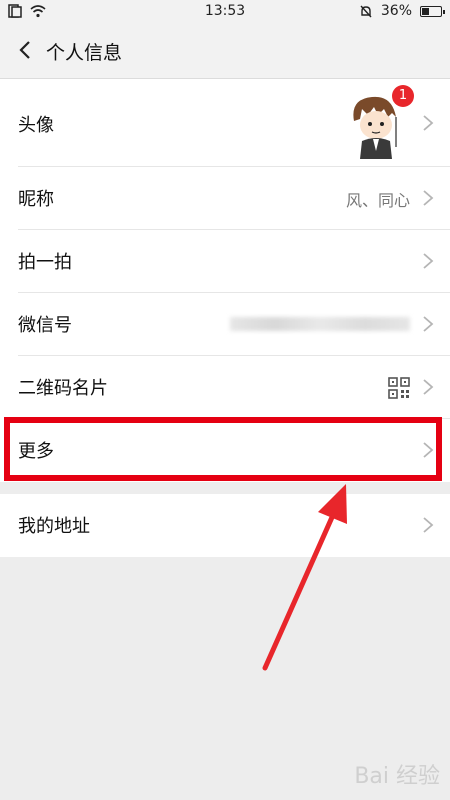 This screenshot has width=450, height=800. What do you see at coordinates (63, 388) in the screenshot?
I see `row-label-qr-card: 二维码名片` at bounding box center [63, 388].